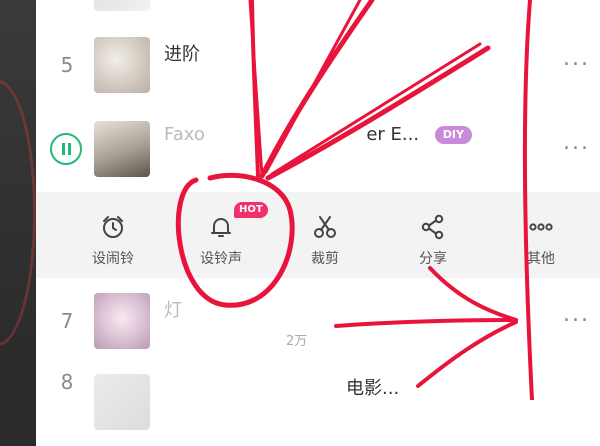  What do you see at coordinates (433, 259) in the screenshot?
I see `action-label: 分享` at bounding box center [433, 259].